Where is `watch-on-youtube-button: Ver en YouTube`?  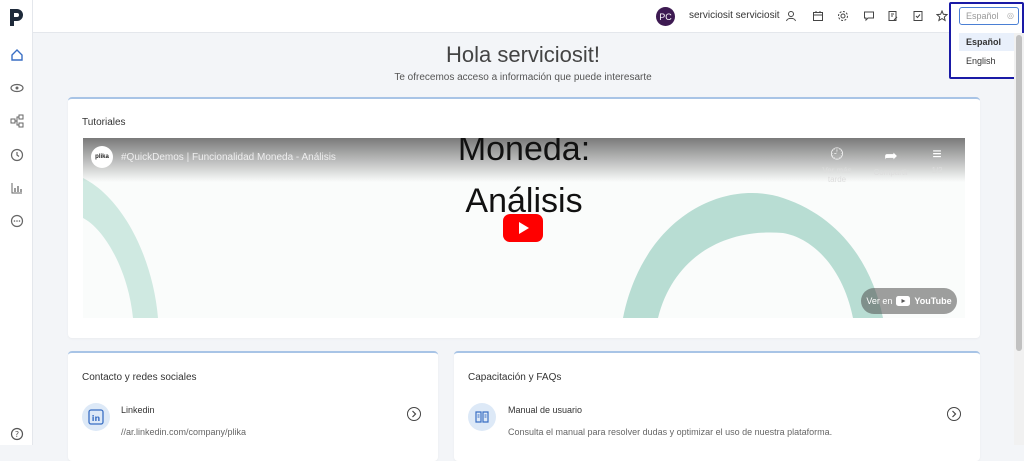 watch-on-youtube-button: Ver en YouTube is located at coordinates (909, 301).